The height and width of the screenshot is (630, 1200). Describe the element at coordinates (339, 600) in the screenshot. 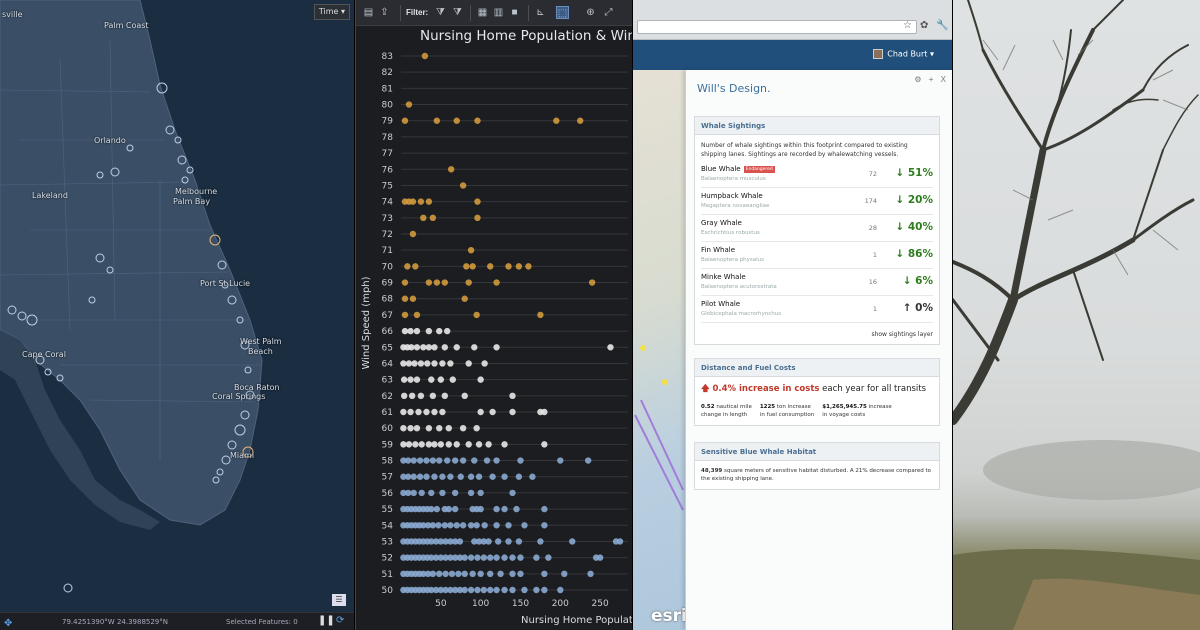

I see `legend-icon: ☰` at that location.